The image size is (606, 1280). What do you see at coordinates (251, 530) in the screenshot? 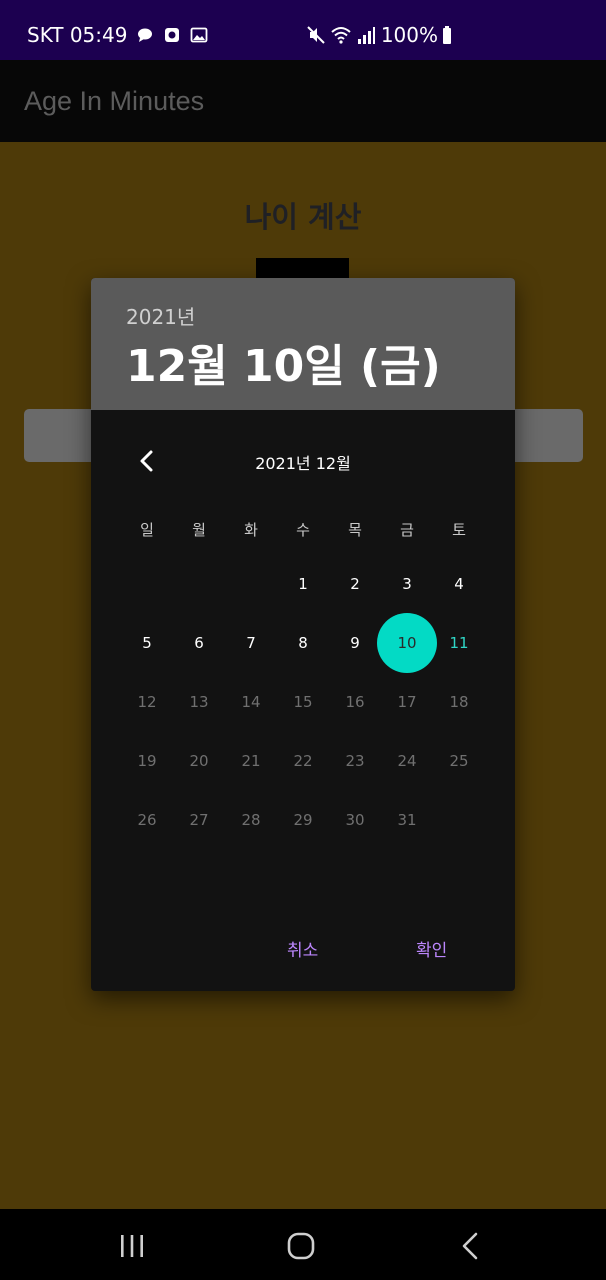
I see `weekday-label: 화` at bounding box center [251, 530].